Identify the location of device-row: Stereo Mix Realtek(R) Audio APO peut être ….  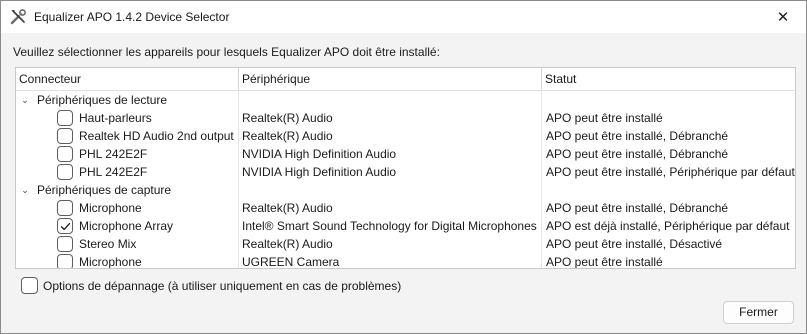
(405, 244).